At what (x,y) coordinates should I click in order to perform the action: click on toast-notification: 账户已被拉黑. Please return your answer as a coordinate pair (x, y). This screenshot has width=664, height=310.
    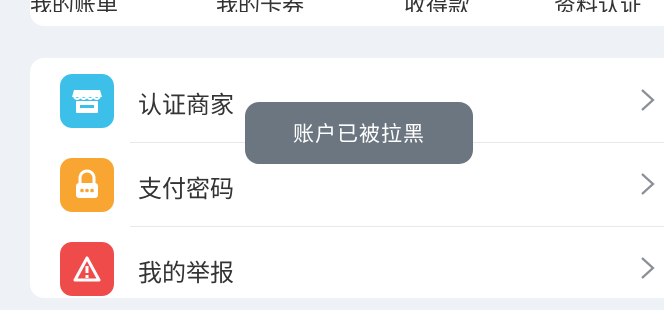
    Looking at the image, I should click on (359, 133).